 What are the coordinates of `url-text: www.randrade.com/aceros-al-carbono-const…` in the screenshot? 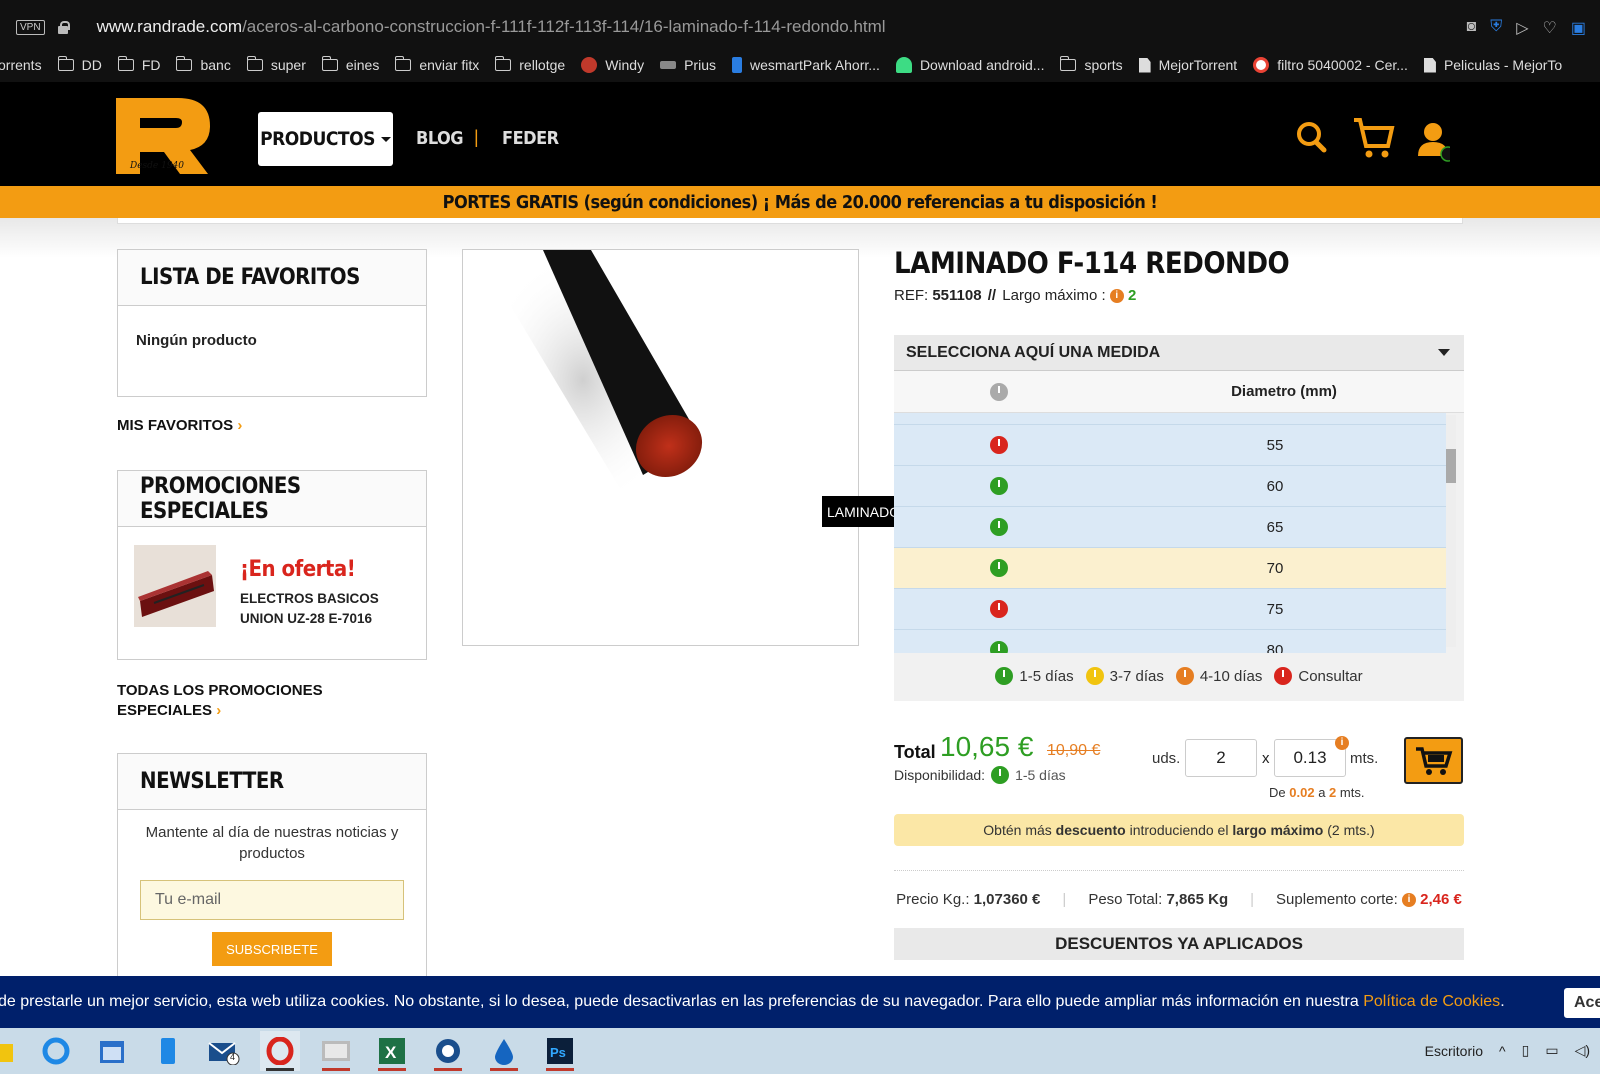 It's located at (491, 27).